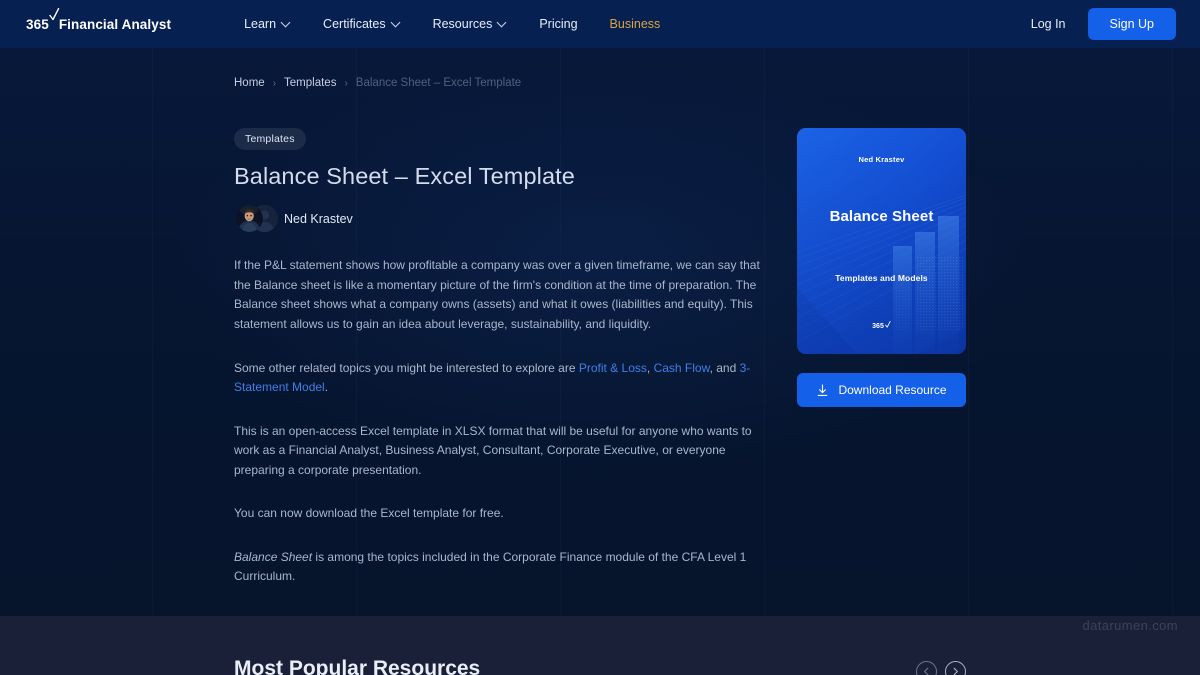 Image resolution: width=1200 pixels, height=675 pixels. Describe the element at coordinates (462, 24) in the screenshot. I see `nav-item-resources-label: Resources` at that location.